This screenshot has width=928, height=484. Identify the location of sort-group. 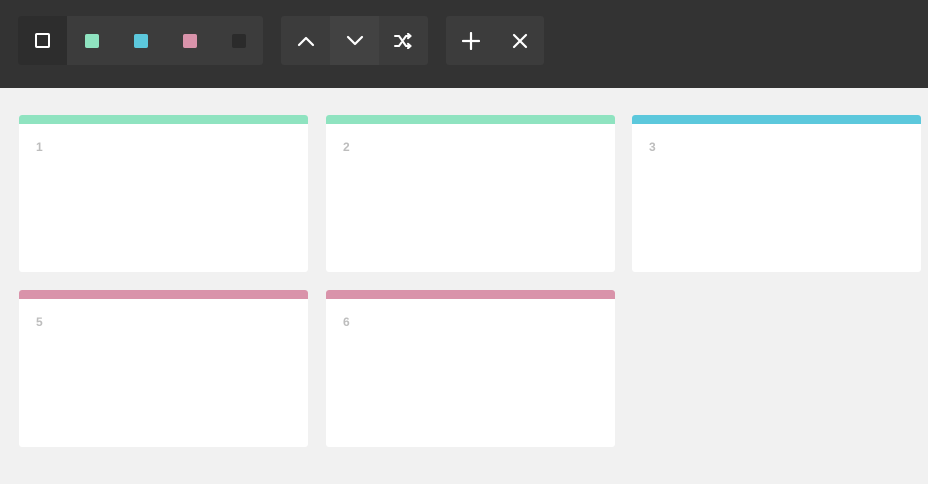
(354, 40).